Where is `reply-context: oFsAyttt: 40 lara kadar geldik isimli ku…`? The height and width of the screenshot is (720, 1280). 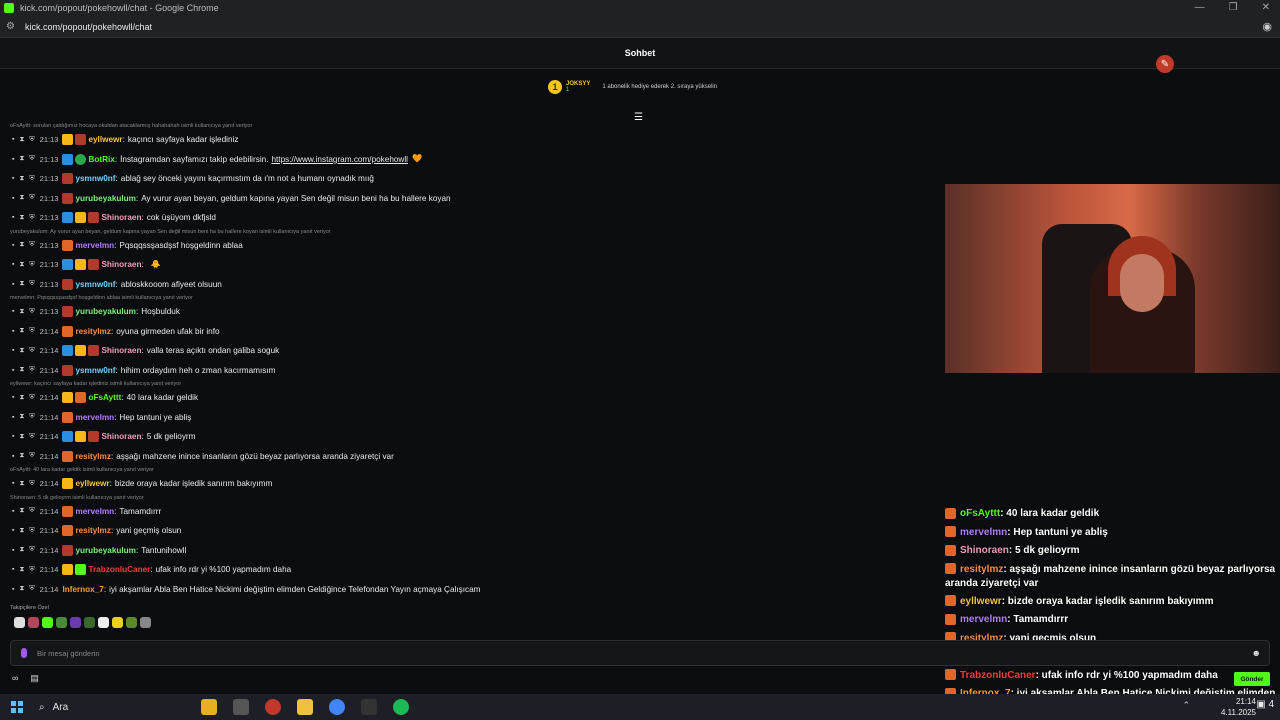
reply-context: oFsAyttt: 40 lara kadar geldik isimli ku… is located at coordinates (470, 470).